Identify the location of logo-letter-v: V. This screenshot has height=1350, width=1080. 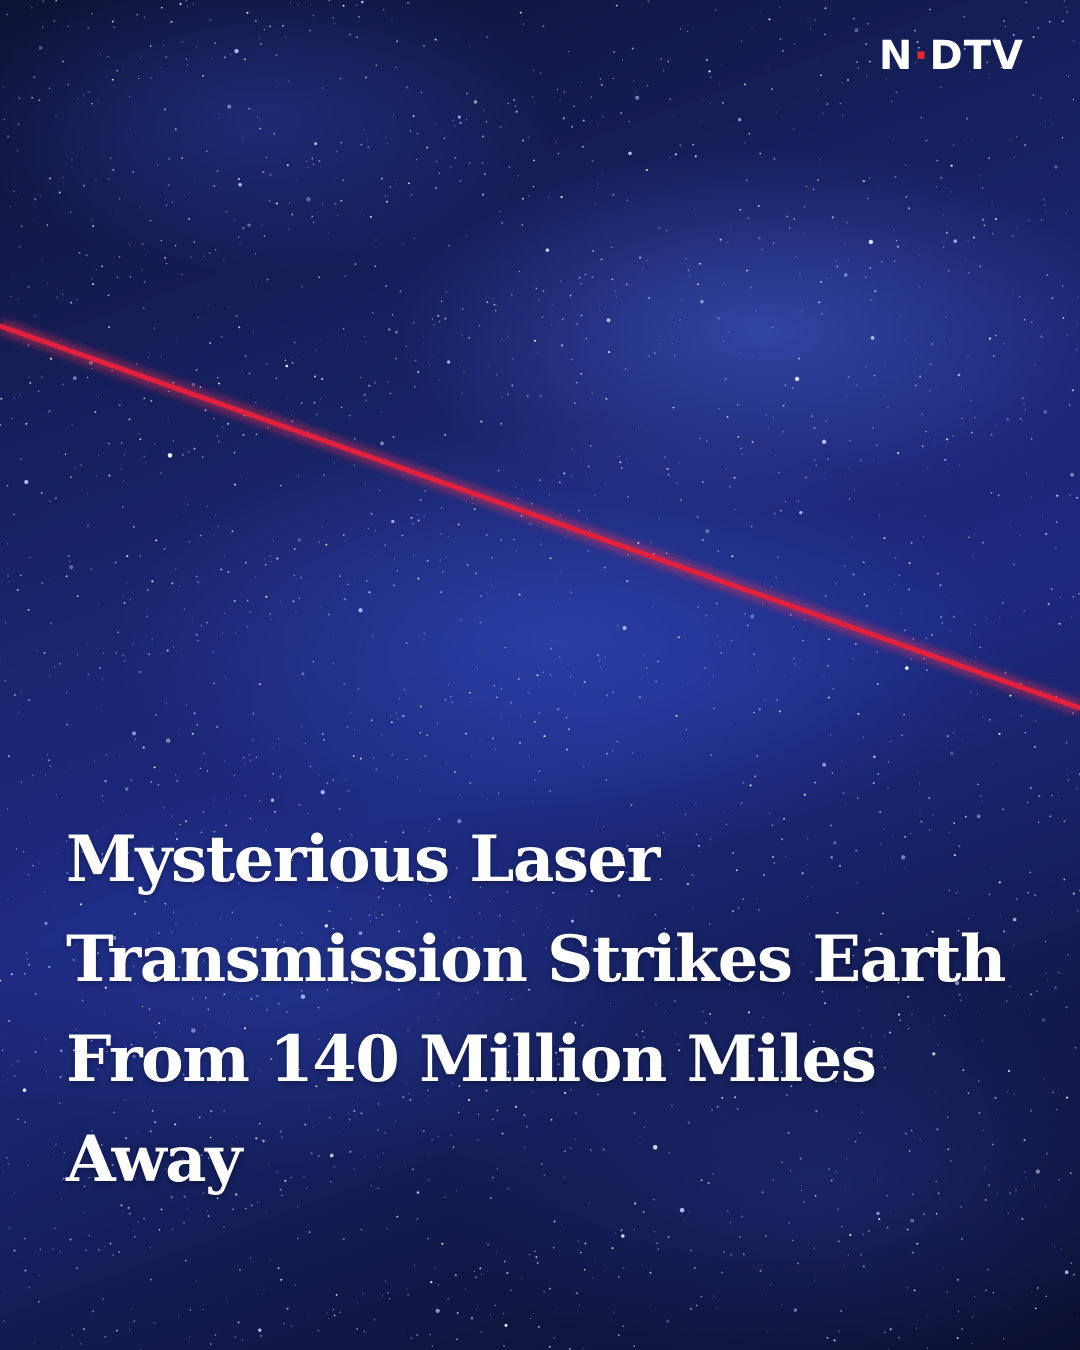
(1008, 56).